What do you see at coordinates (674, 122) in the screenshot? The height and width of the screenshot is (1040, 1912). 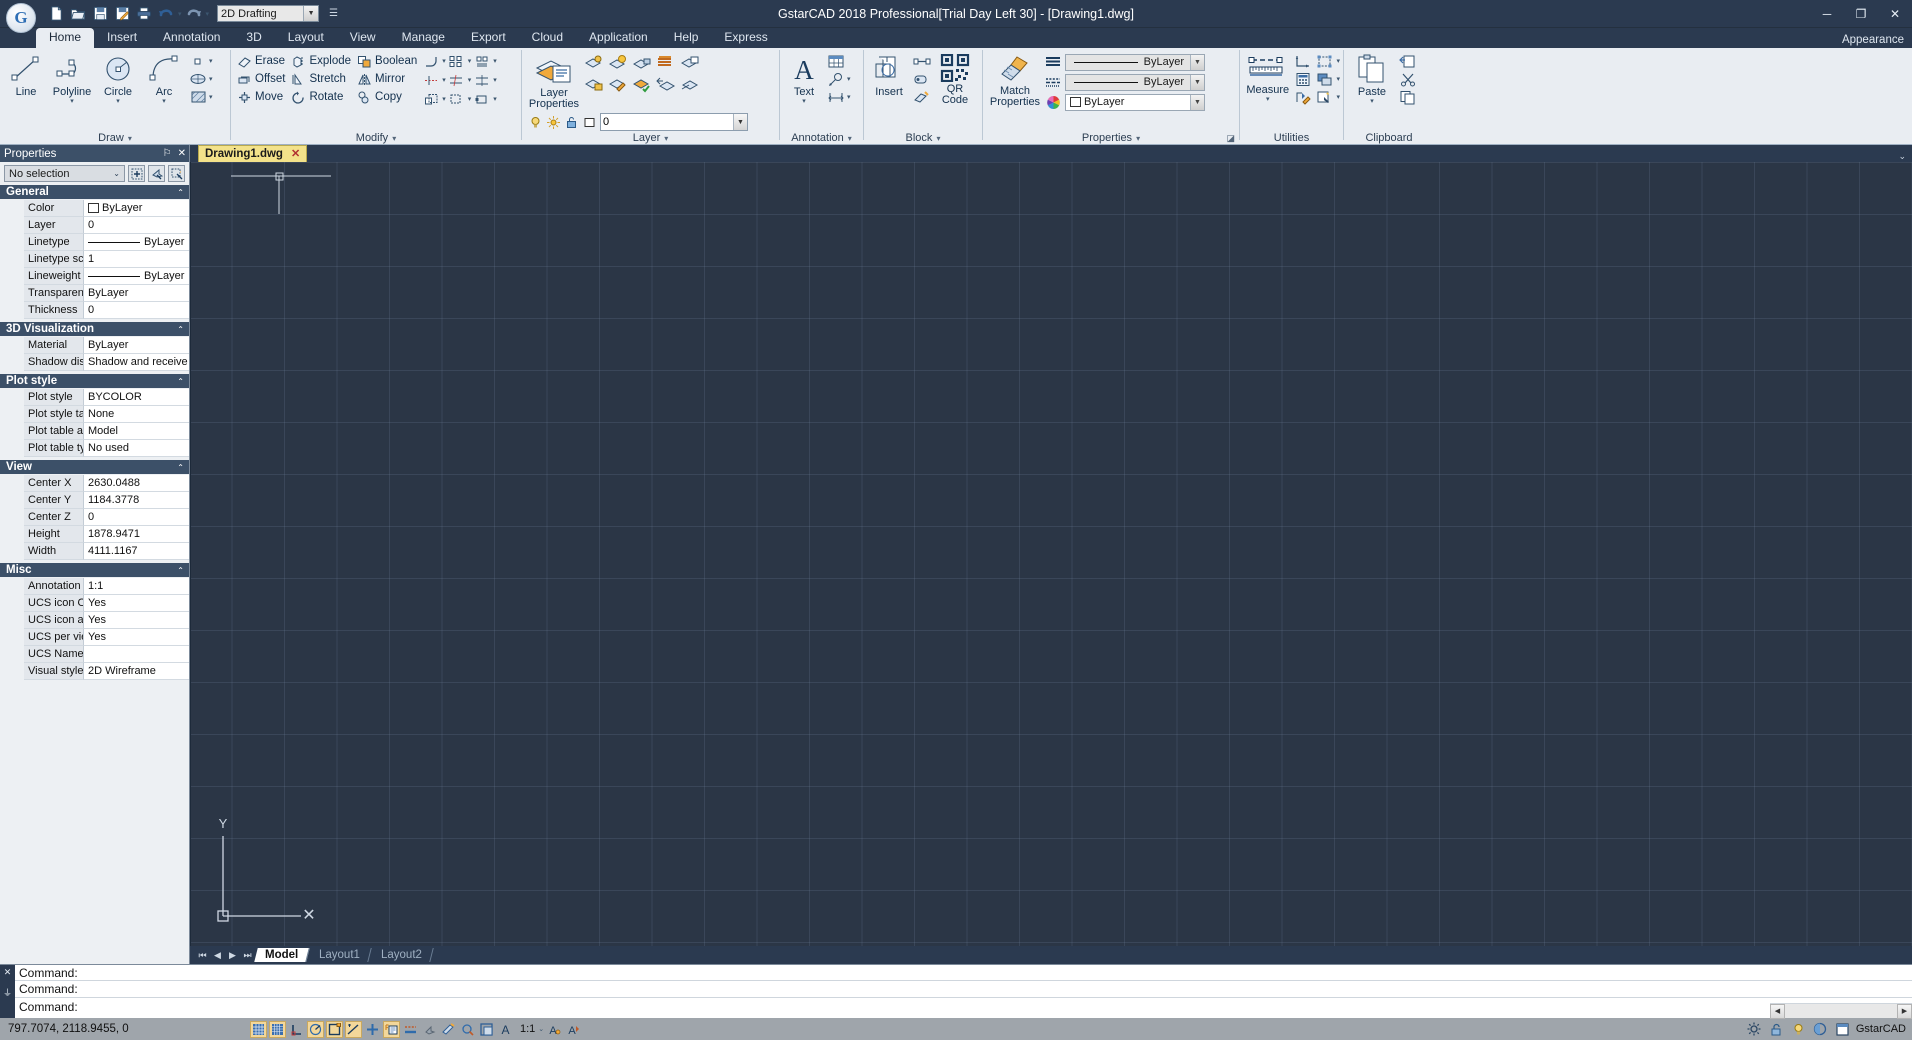 I see `layer-combo: 0 ▼` at bounding box center [674, 122].